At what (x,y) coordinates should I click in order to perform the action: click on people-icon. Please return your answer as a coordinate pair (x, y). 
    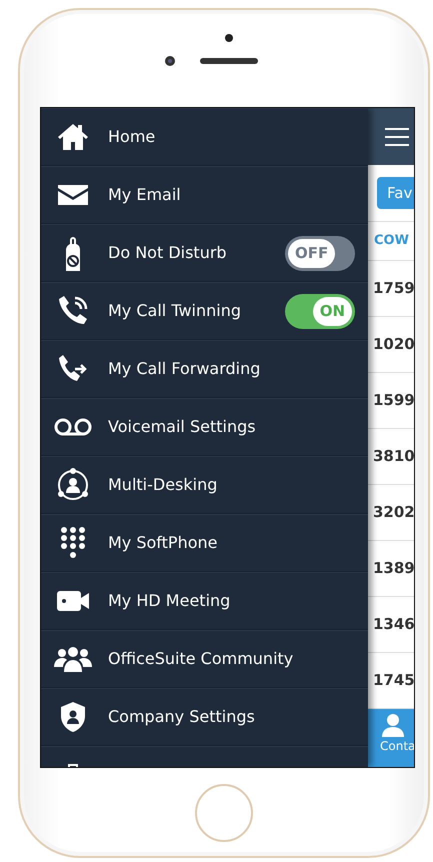
    Looking at the image, I should click on (73, 659).